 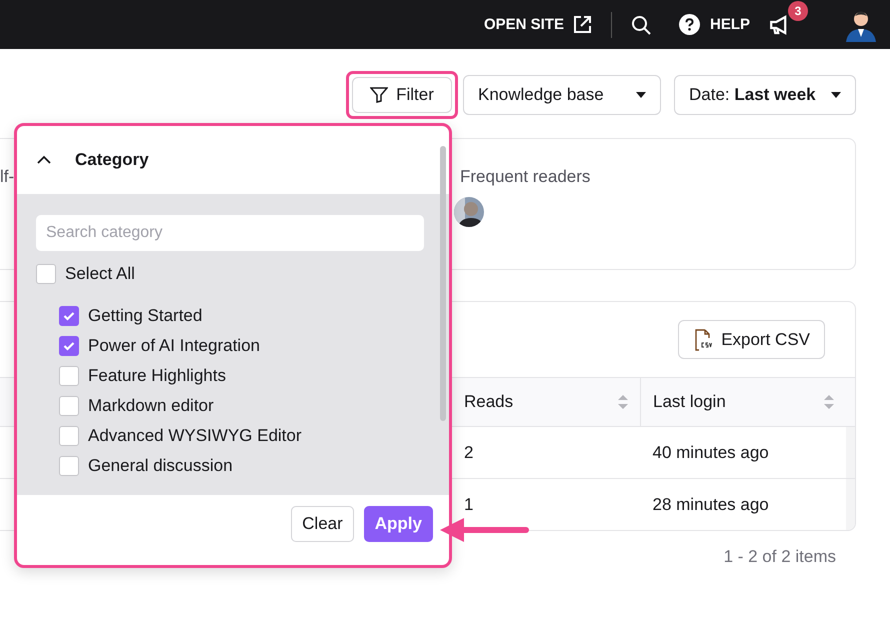 I want to click on checkbox-label: Advanced WYSIWYG Editor, so click(x=195, y=436).